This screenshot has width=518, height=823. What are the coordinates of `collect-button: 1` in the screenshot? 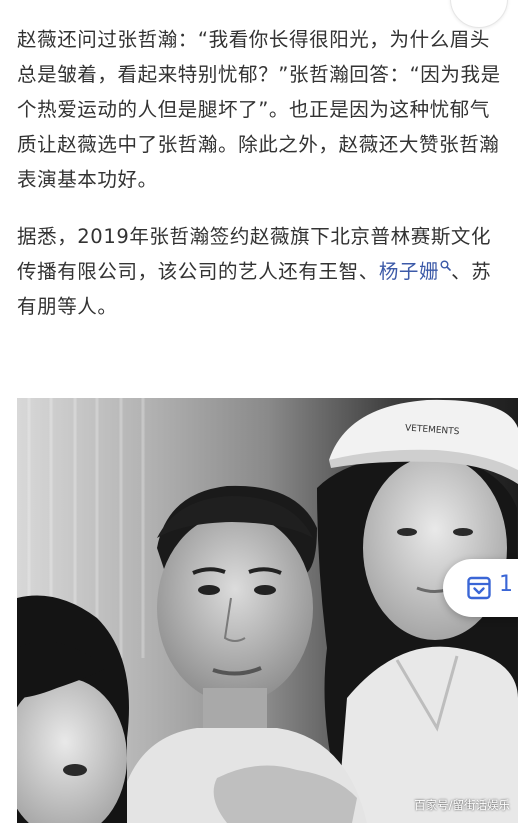 It's located at (480, 588).